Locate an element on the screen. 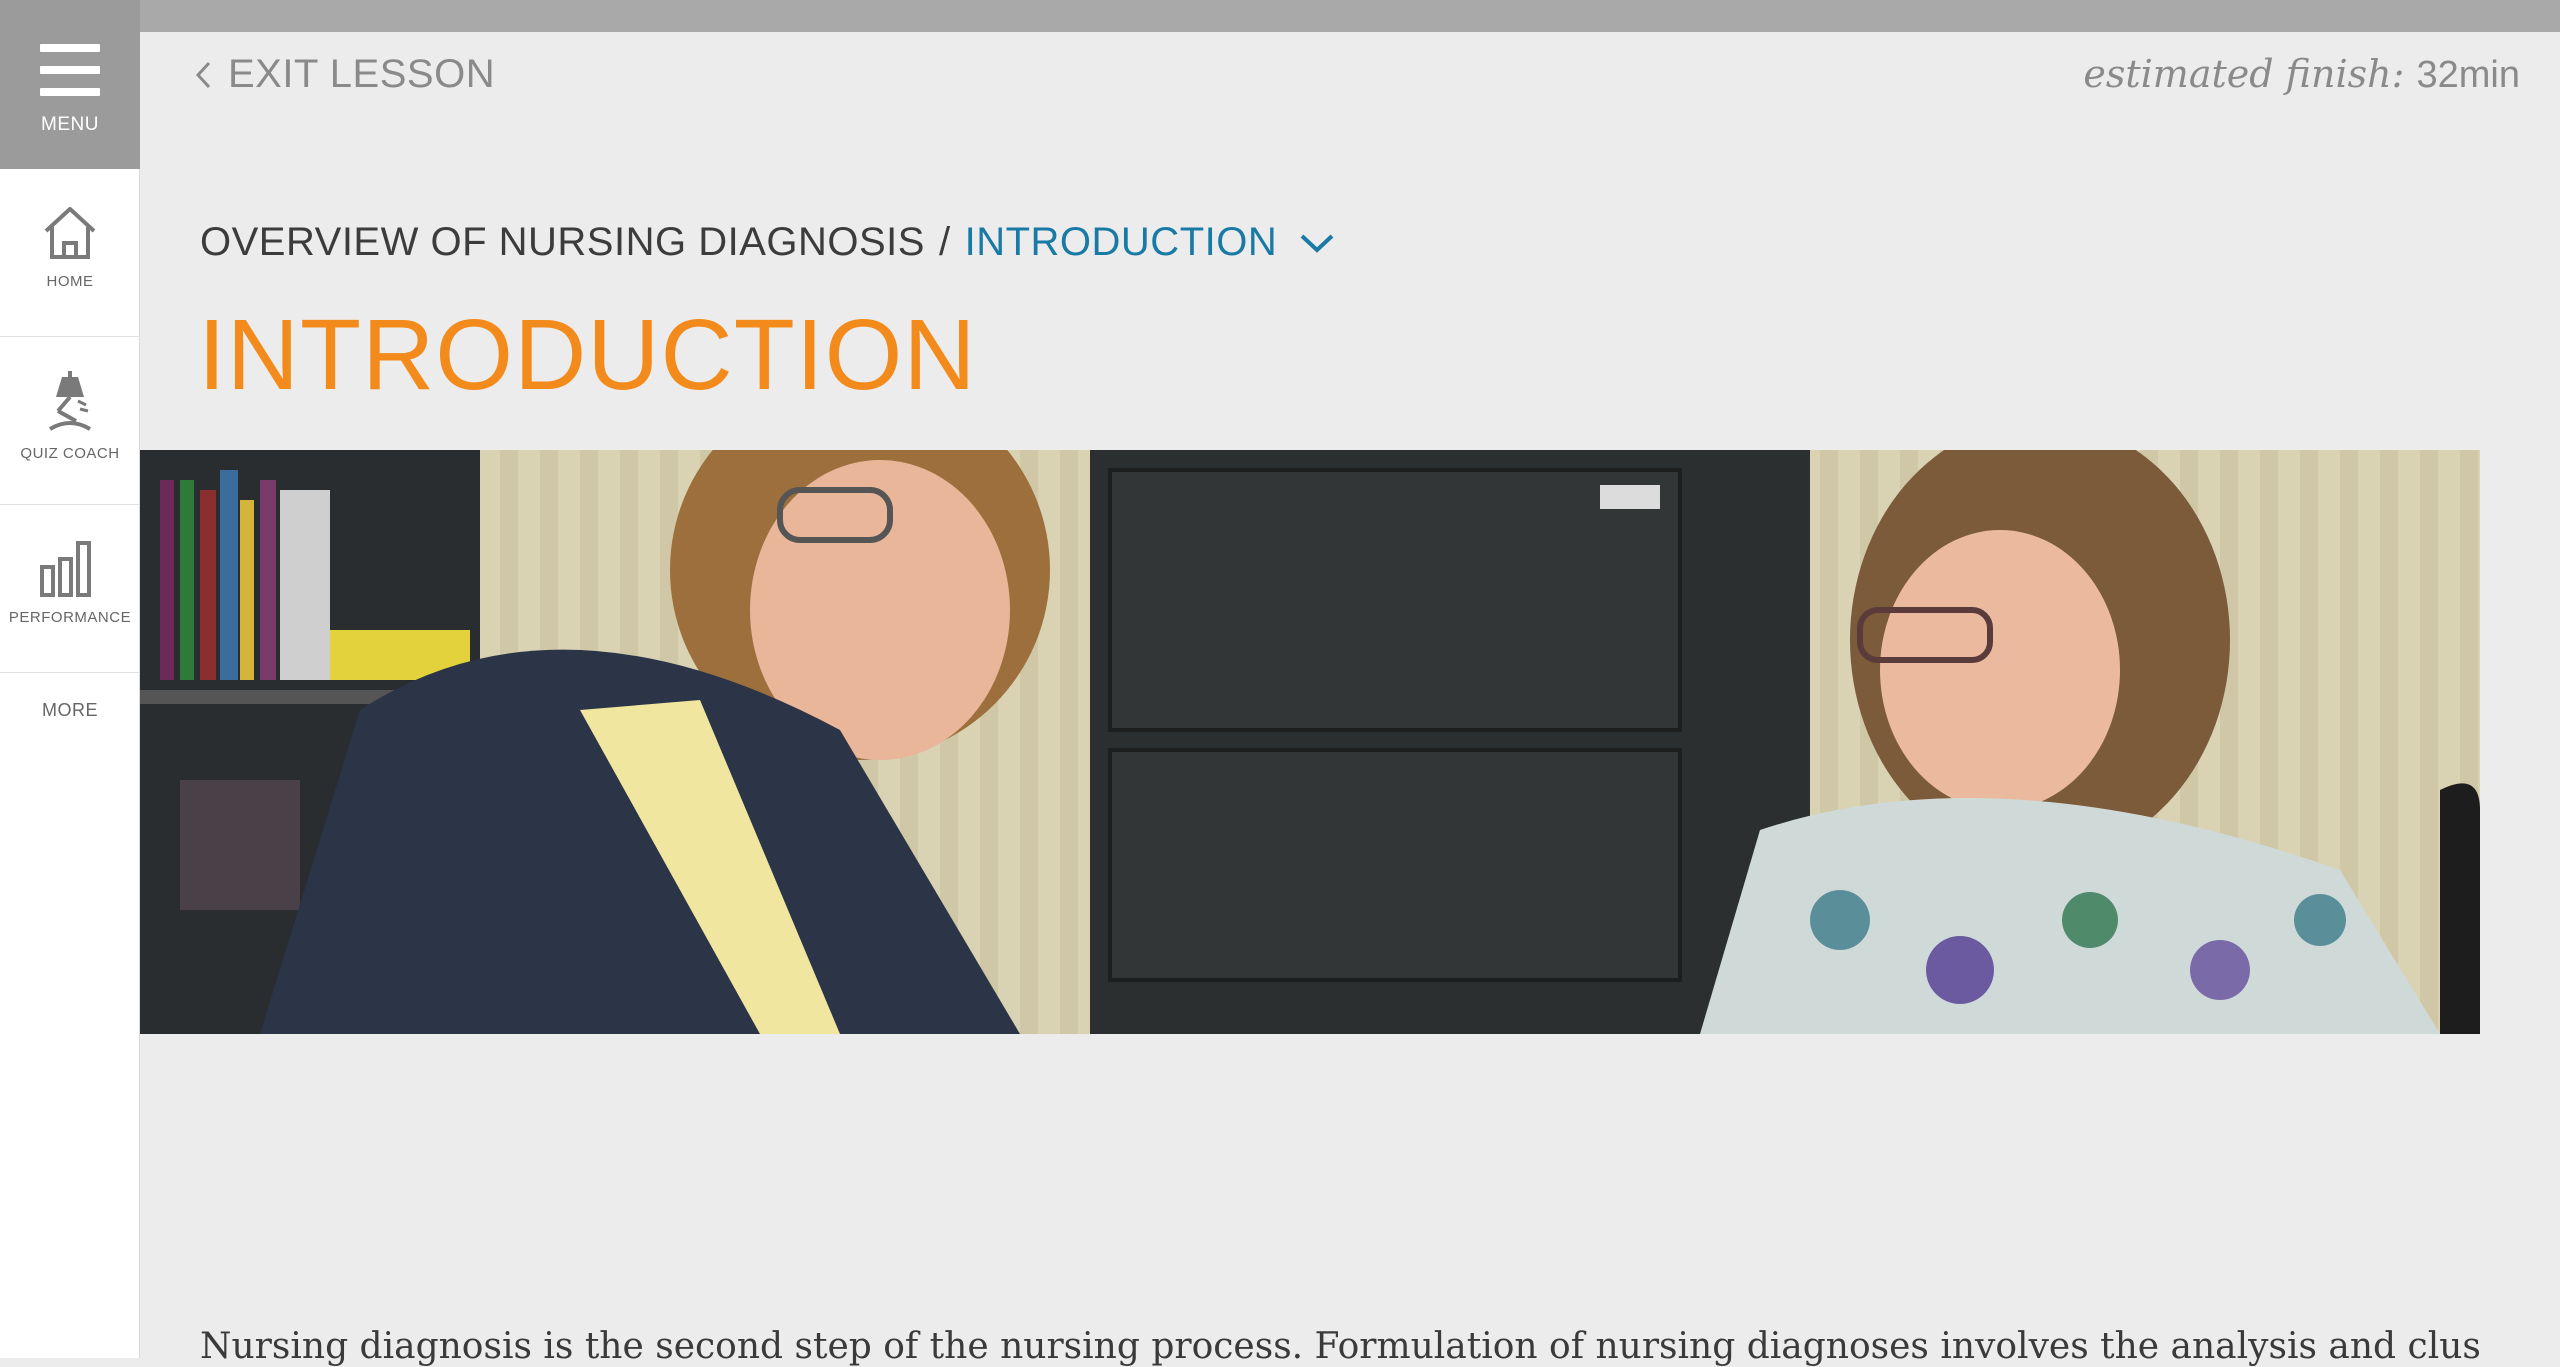 This screenshot has height=1367, width=2560. nav-item-quiz-coach: QUIZ COACH is located at coordinates (70, 421).